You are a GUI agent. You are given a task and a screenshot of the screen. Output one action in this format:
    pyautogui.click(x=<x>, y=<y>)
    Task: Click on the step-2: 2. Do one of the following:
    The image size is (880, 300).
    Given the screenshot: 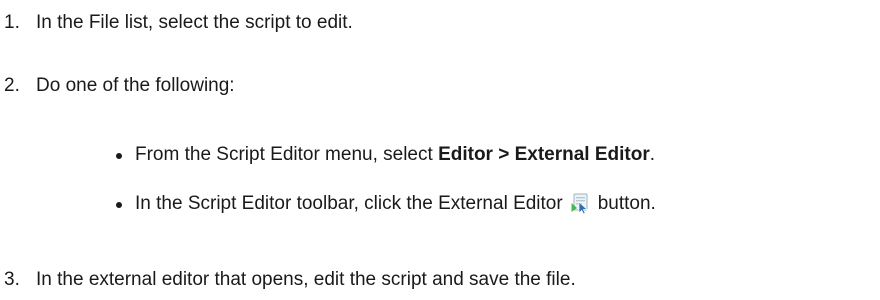 What is the action you would take?
    pyautogui.click(x=117, y=86)
    